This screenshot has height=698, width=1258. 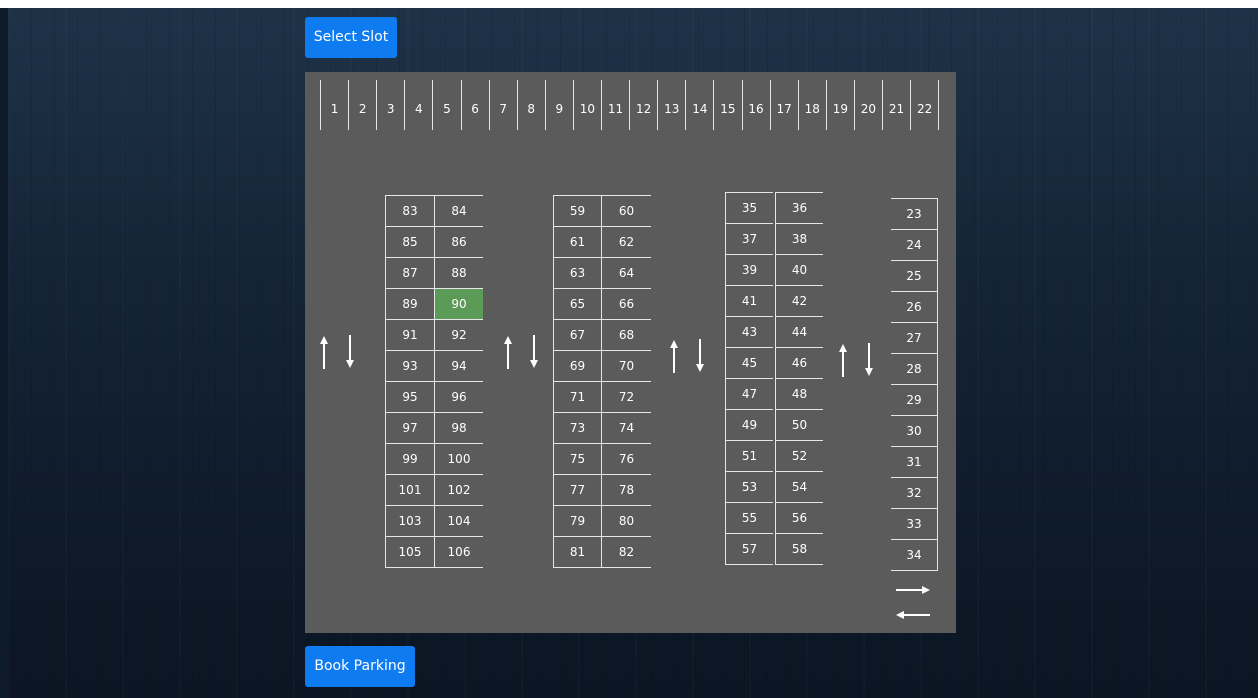 What do you see at coordinates (362, 105) in the screenshot?
I see `parking-slot: 2` at bounding box center [362, 105].